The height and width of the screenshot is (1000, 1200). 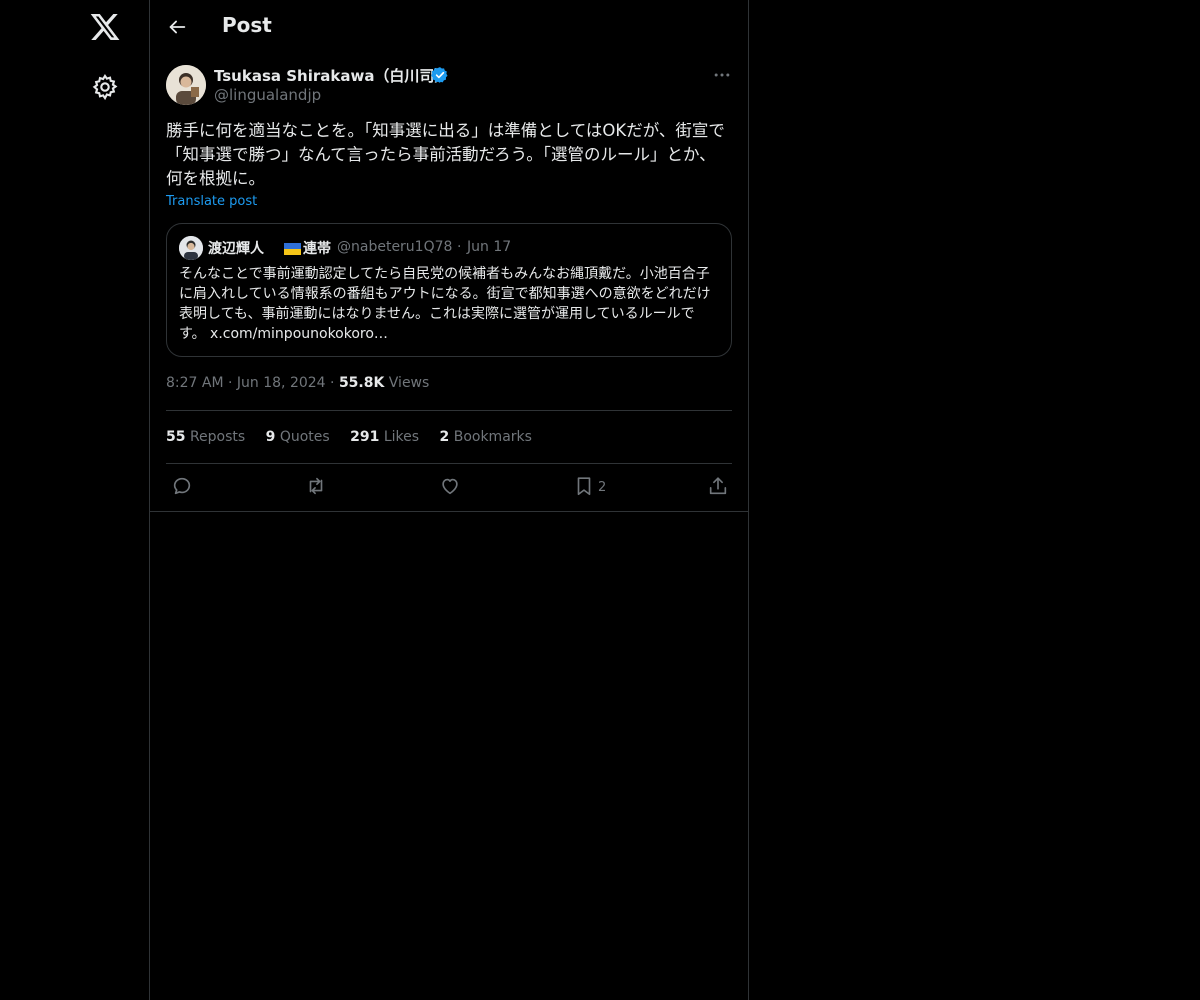 I want to click on reposts-stat: 55 Reposts, so click(x=205, y=437).